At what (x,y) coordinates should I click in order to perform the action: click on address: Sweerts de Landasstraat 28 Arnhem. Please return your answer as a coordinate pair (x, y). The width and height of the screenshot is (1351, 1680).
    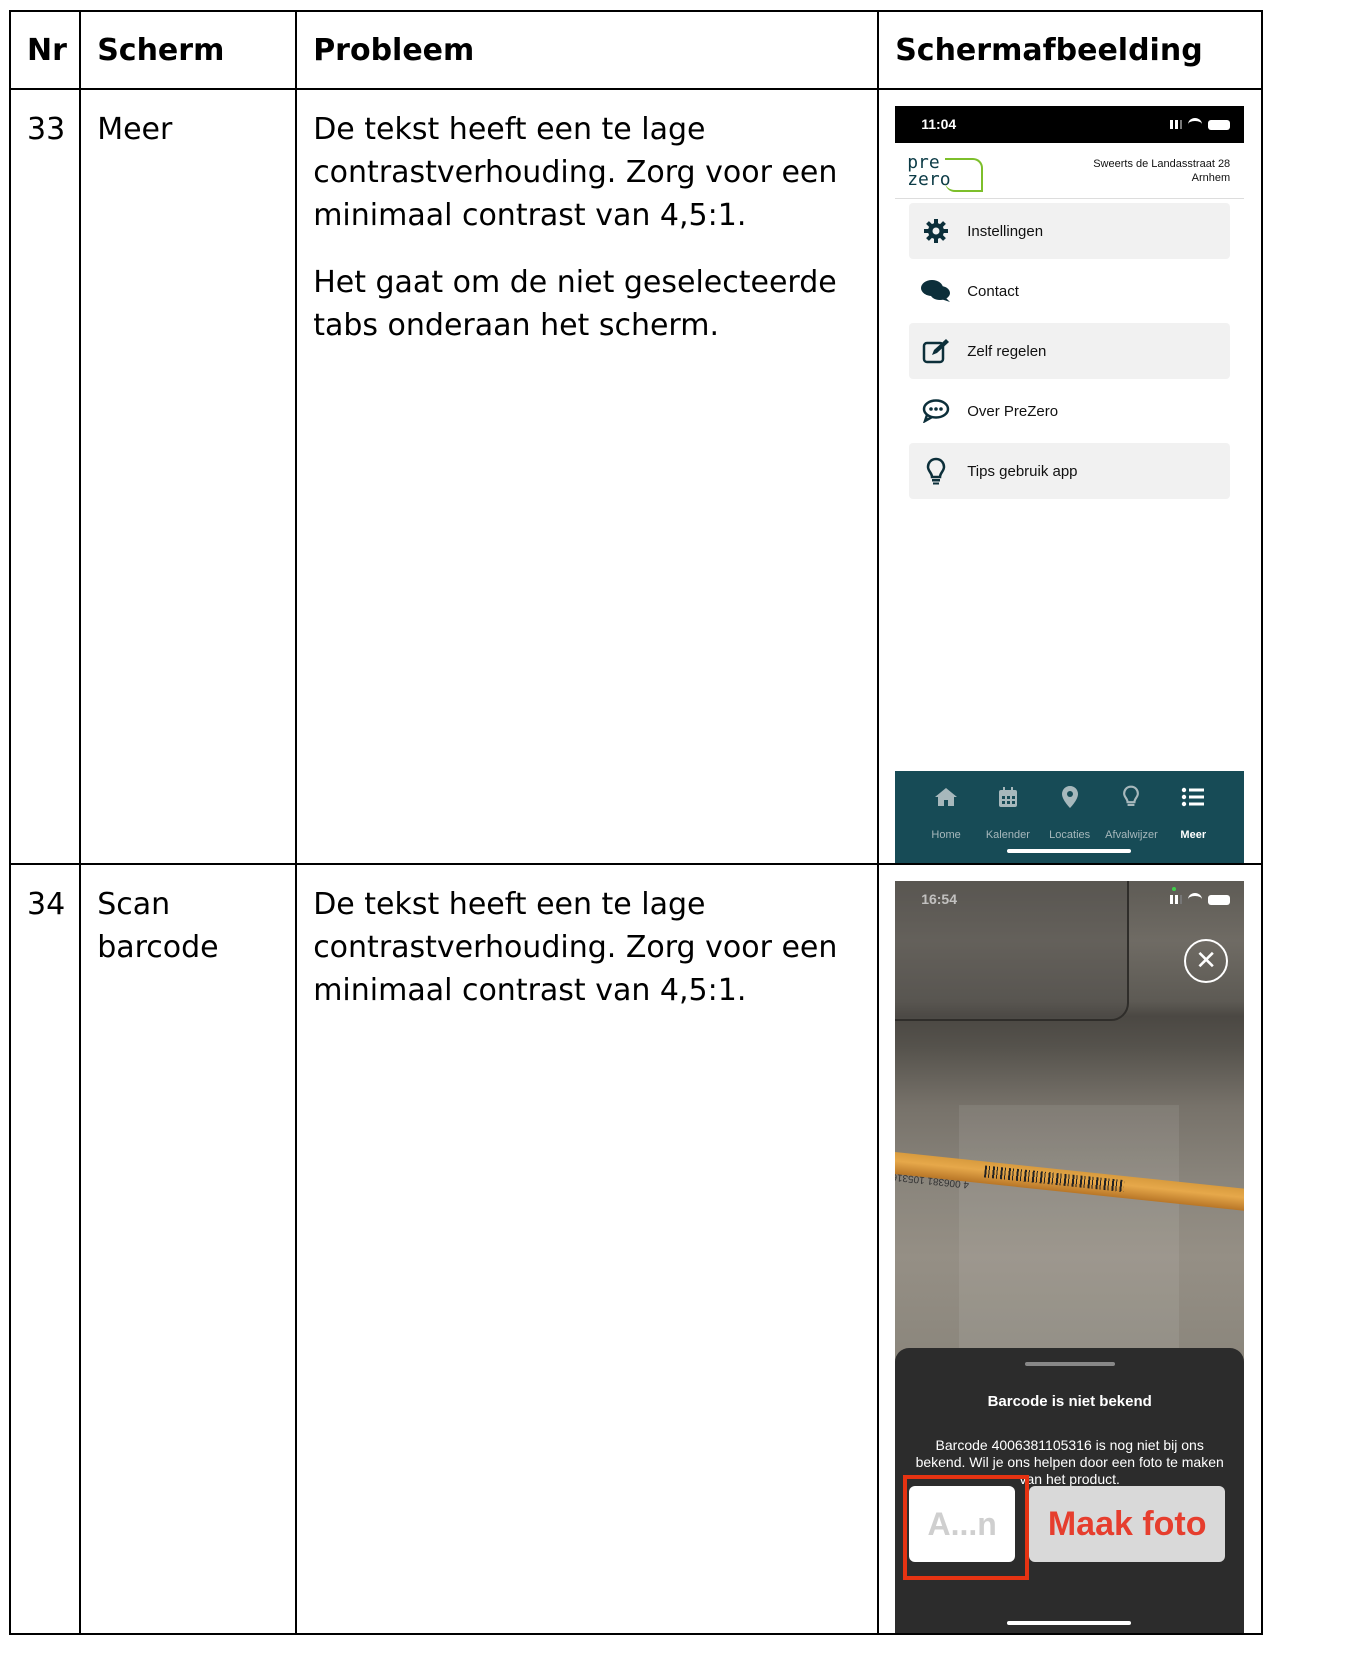
    Looking at the image, I should click on (1162, 170).